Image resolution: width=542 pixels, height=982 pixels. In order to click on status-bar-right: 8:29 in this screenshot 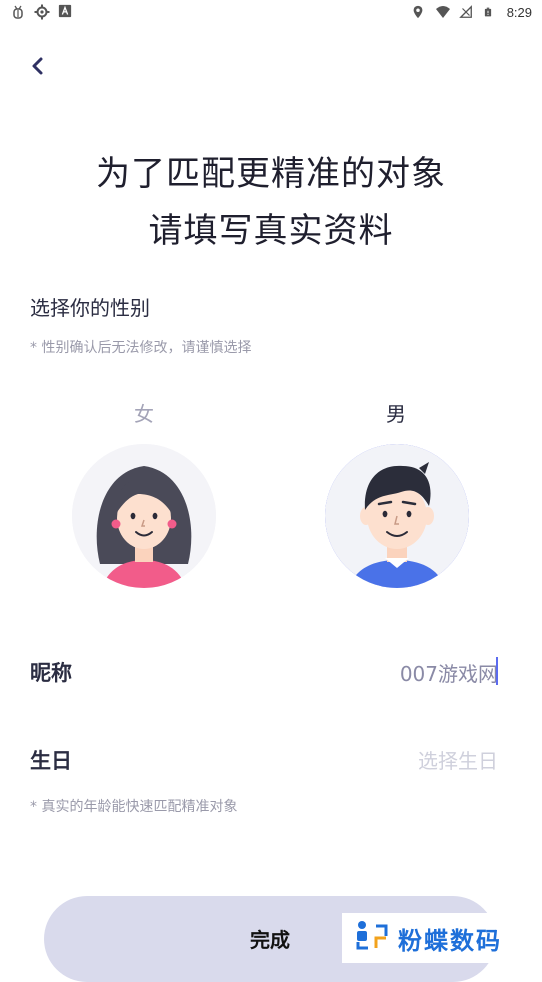, I will do `click(471, 12)`.